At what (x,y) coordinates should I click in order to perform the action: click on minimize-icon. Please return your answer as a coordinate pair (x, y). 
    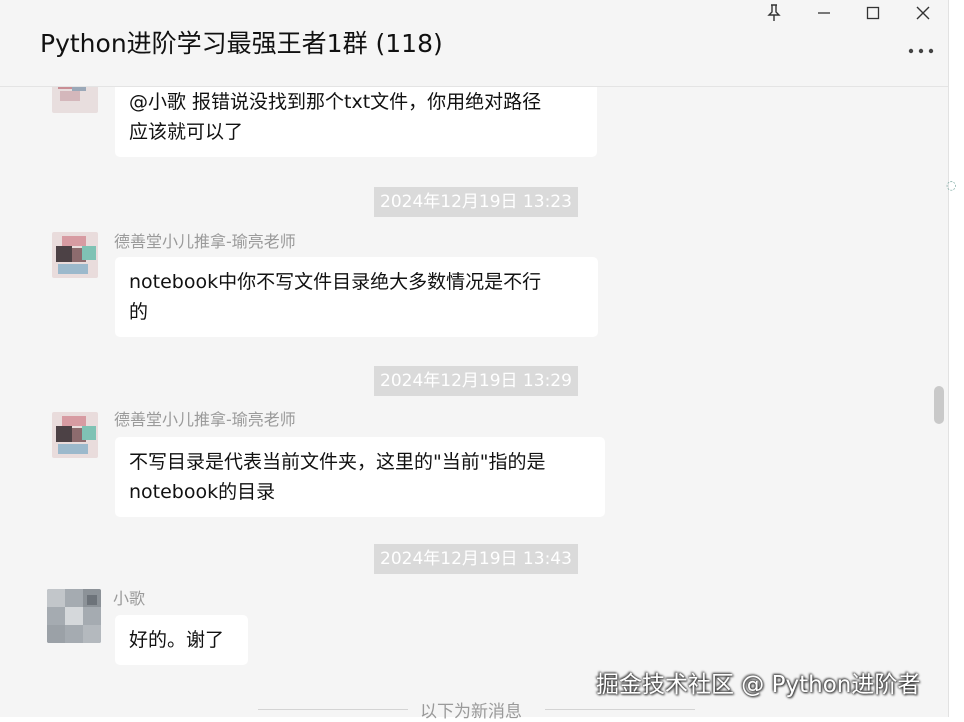
    Looking at the image, I should click on (824, 13).